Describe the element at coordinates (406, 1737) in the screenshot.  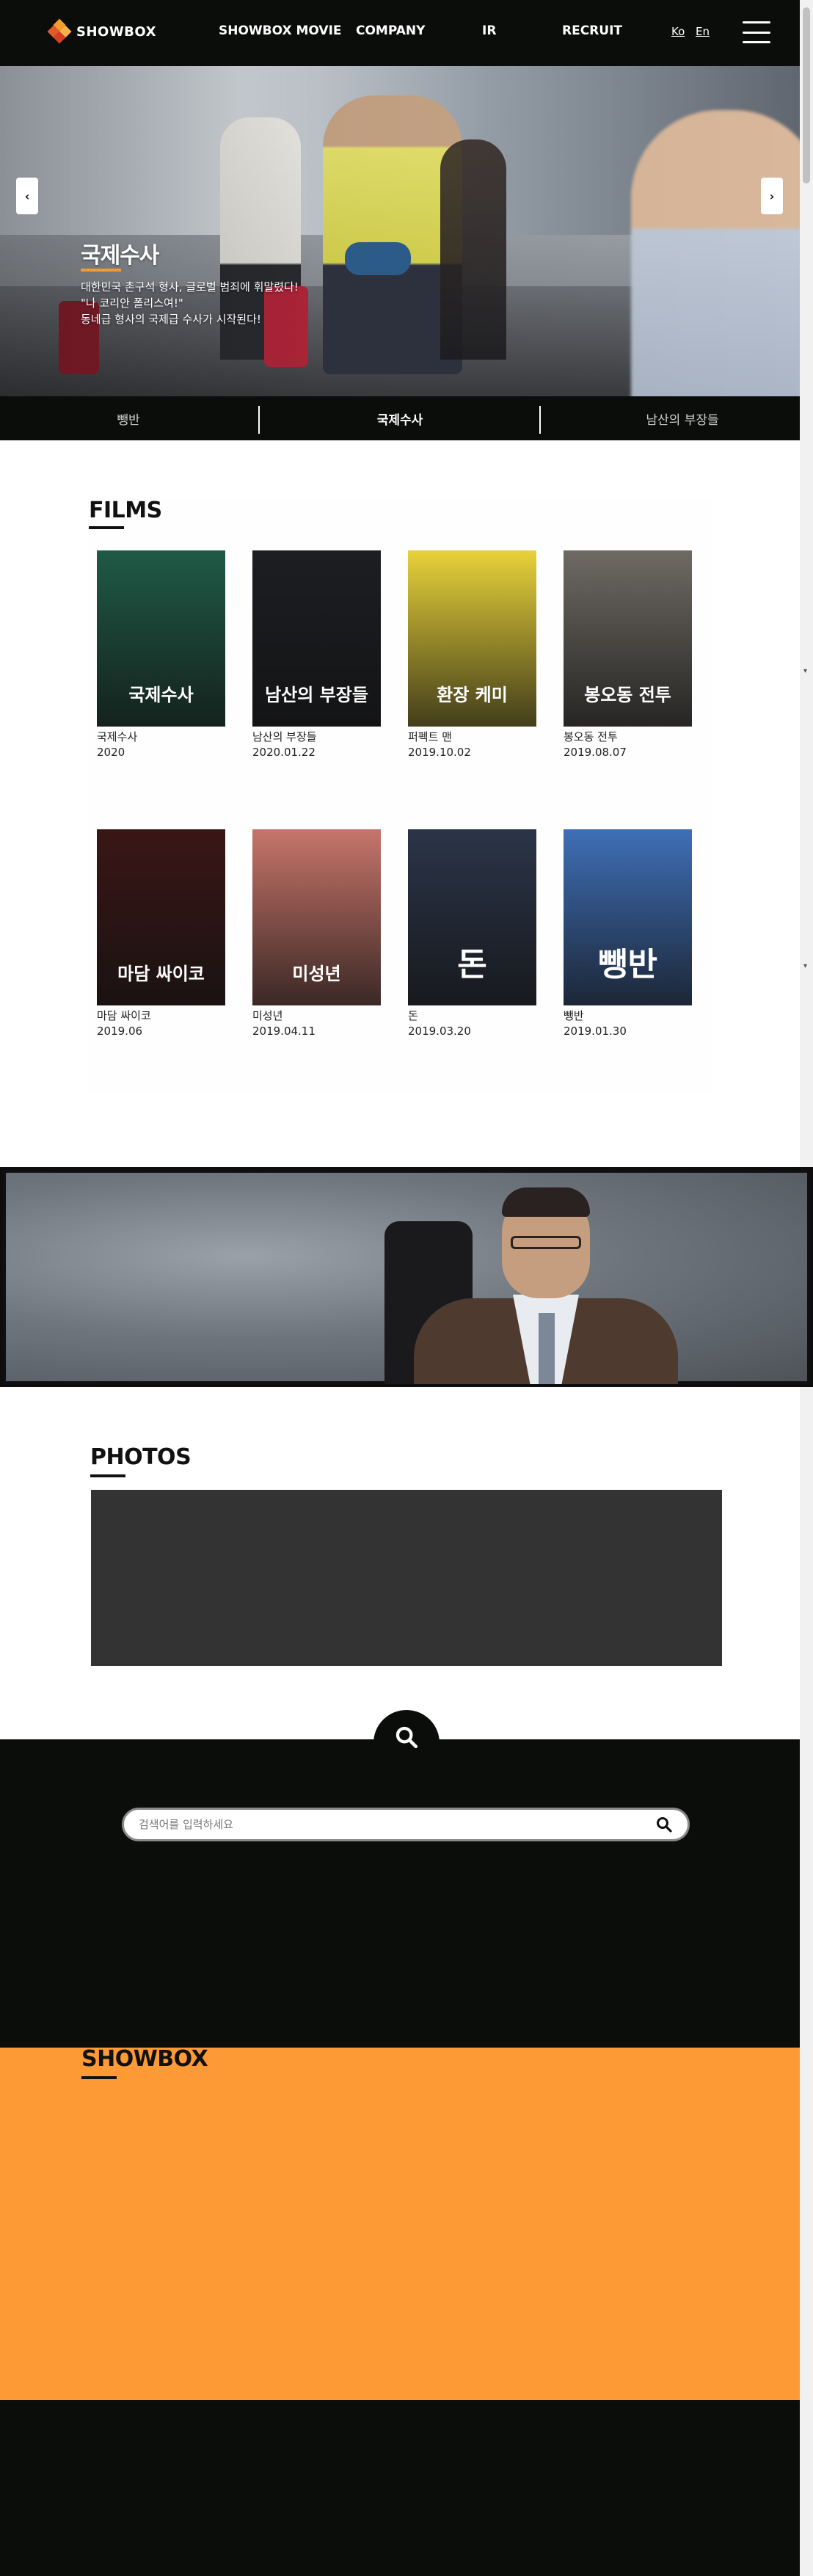
I see `search-icon` at that location.